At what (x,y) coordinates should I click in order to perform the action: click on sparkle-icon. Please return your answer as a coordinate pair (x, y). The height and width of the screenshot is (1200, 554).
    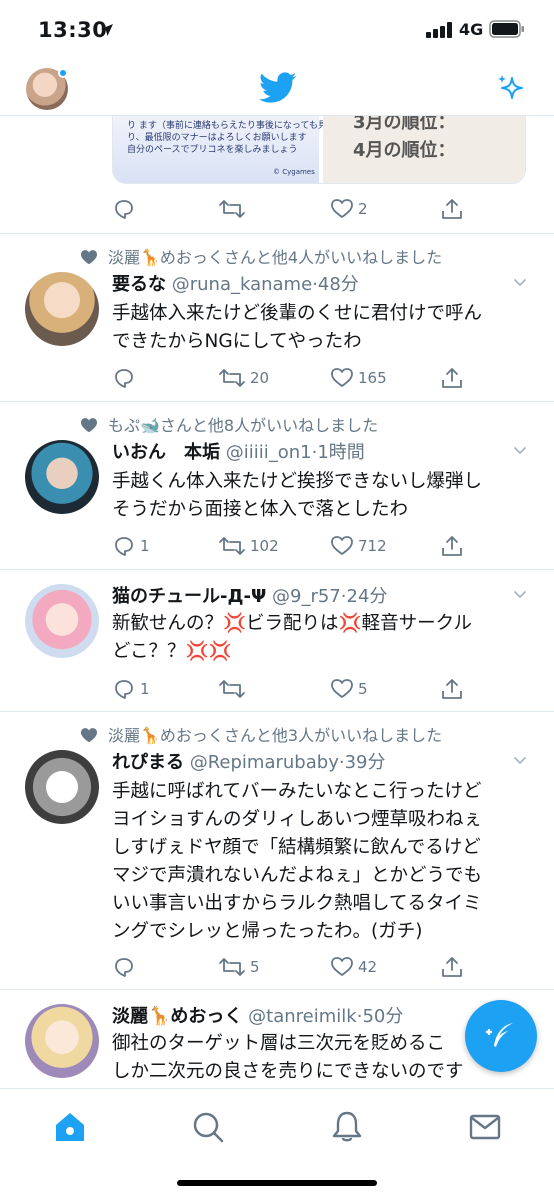
    Looking at the image, I should click on (511, 90).